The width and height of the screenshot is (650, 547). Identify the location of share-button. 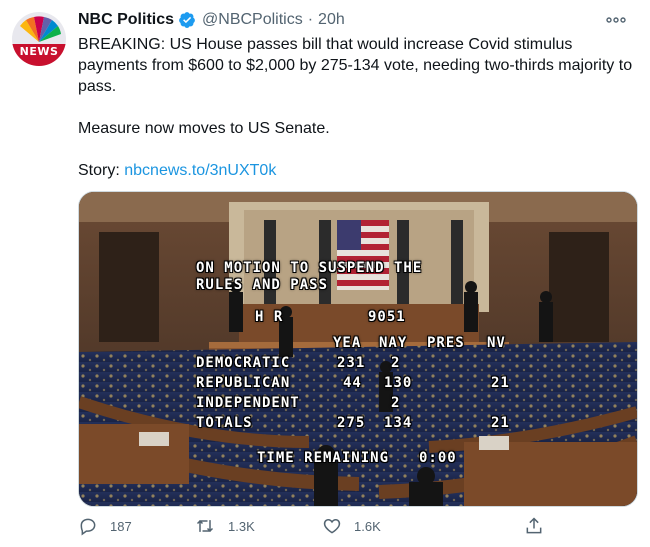
(540, 526).